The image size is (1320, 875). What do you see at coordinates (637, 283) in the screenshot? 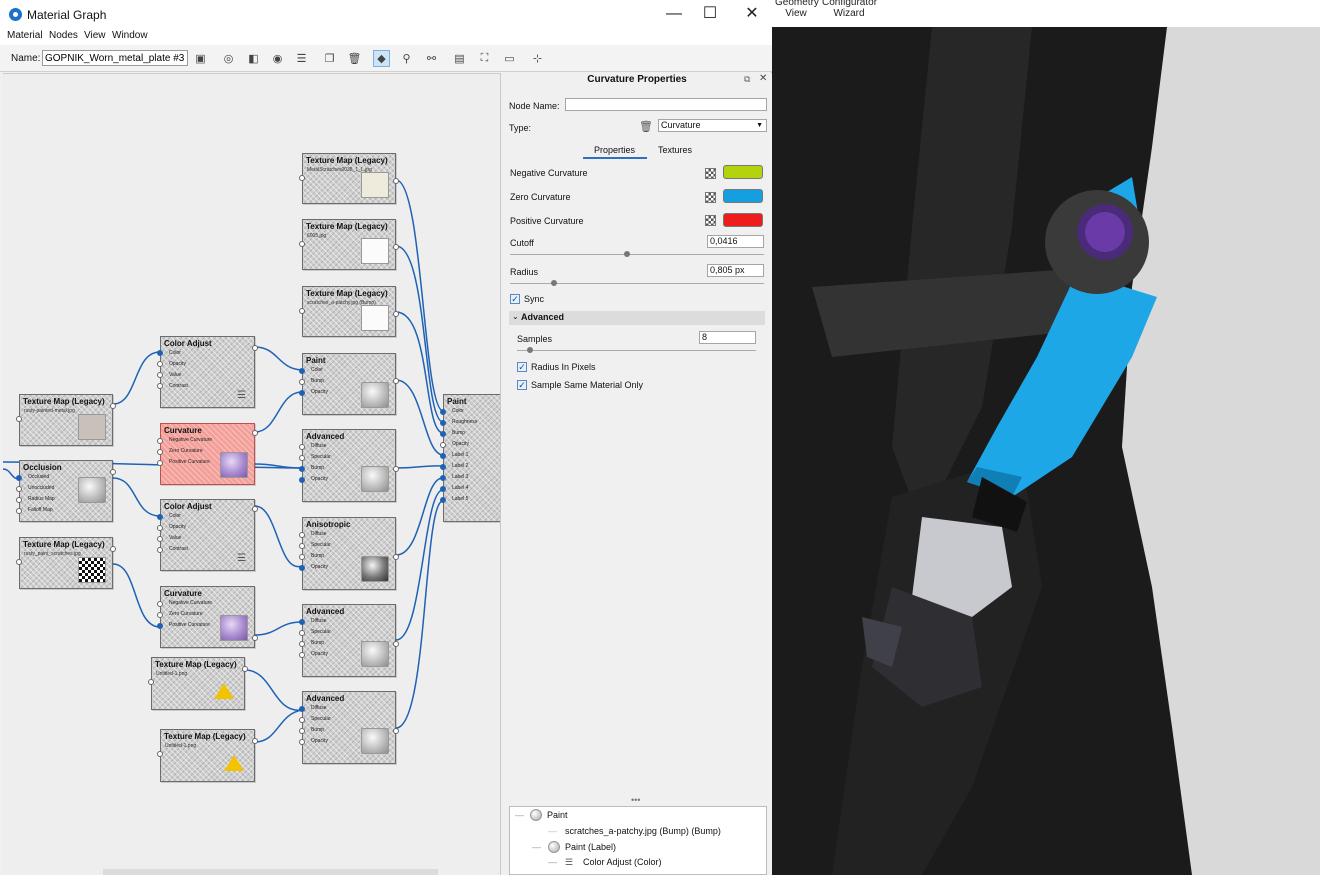
I see `radius-slider` at bounding box center [637, 283].